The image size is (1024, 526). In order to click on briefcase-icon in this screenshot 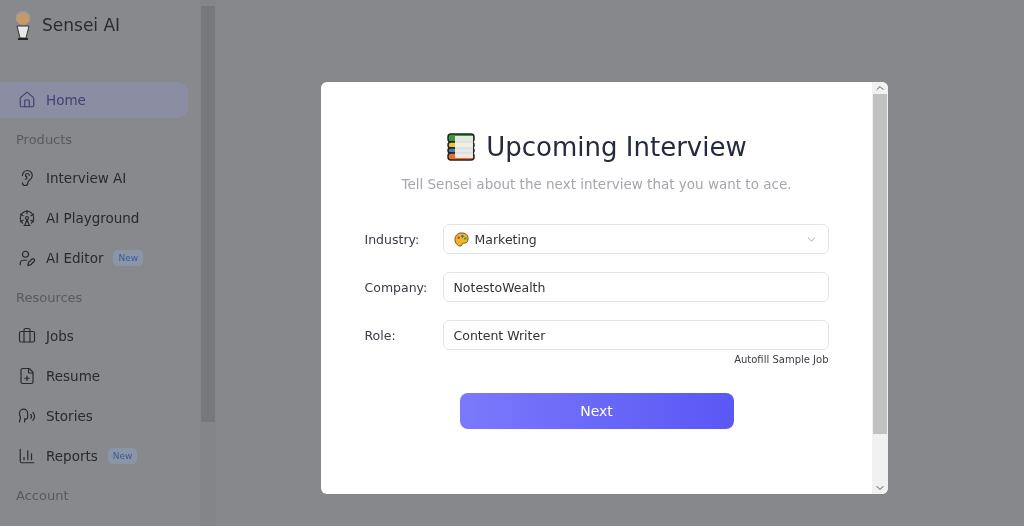, I will do `click(27, 336)`.